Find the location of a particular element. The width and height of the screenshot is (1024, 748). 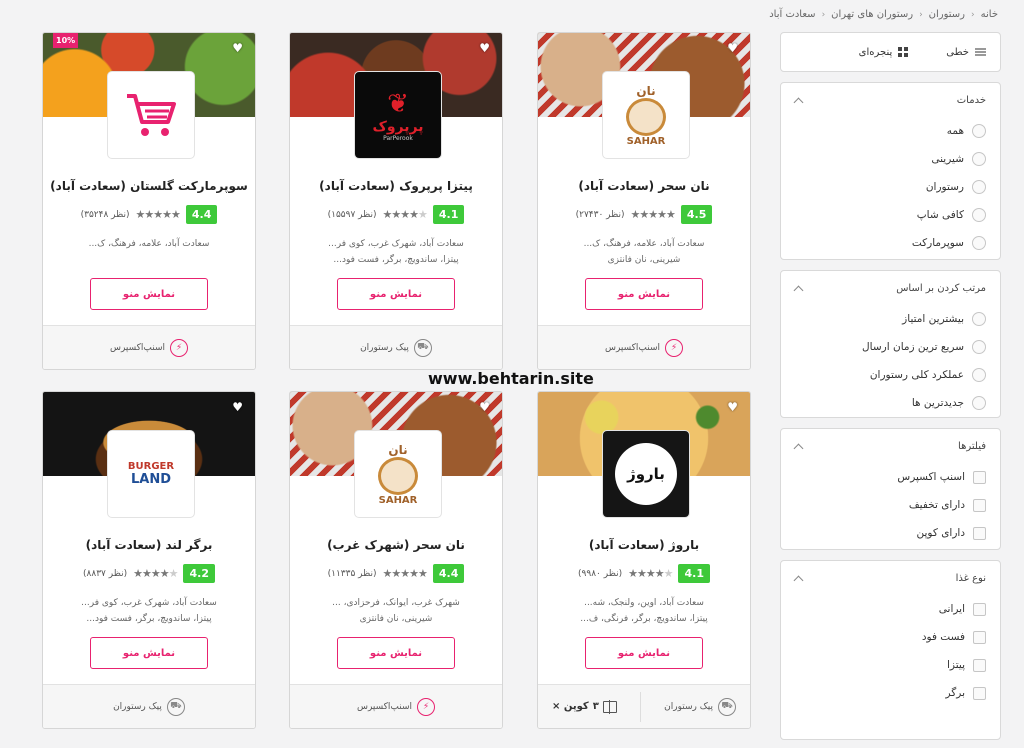

restaurant-logo is located at coordinates (151, 115).